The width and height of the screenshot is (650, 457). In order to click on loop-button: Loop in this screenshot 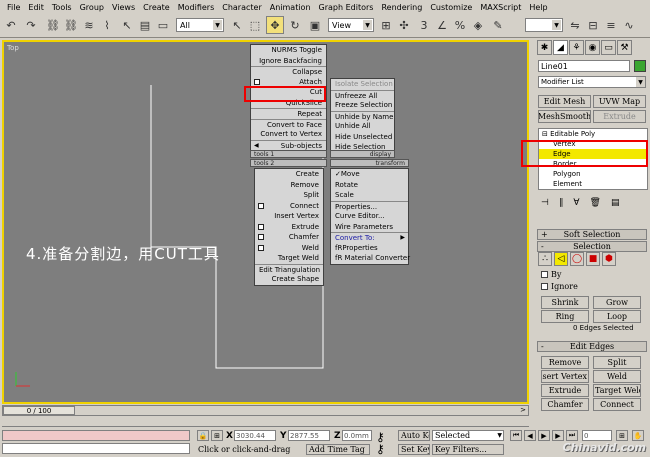, I will do `click(617, 316)`.